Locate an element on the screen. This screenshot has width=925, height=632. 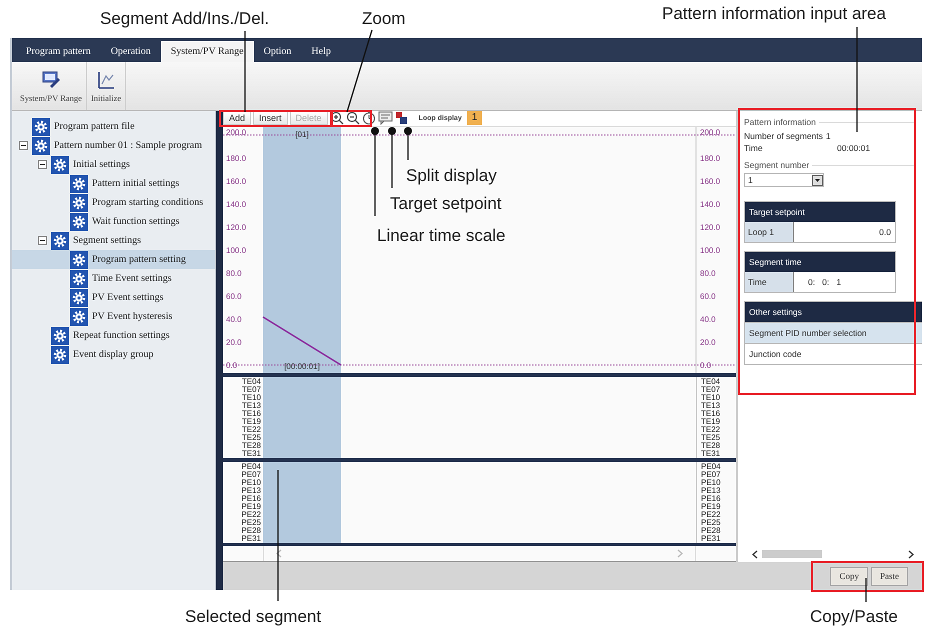
tree-item: Event display group is located at coordinates (113, 354).